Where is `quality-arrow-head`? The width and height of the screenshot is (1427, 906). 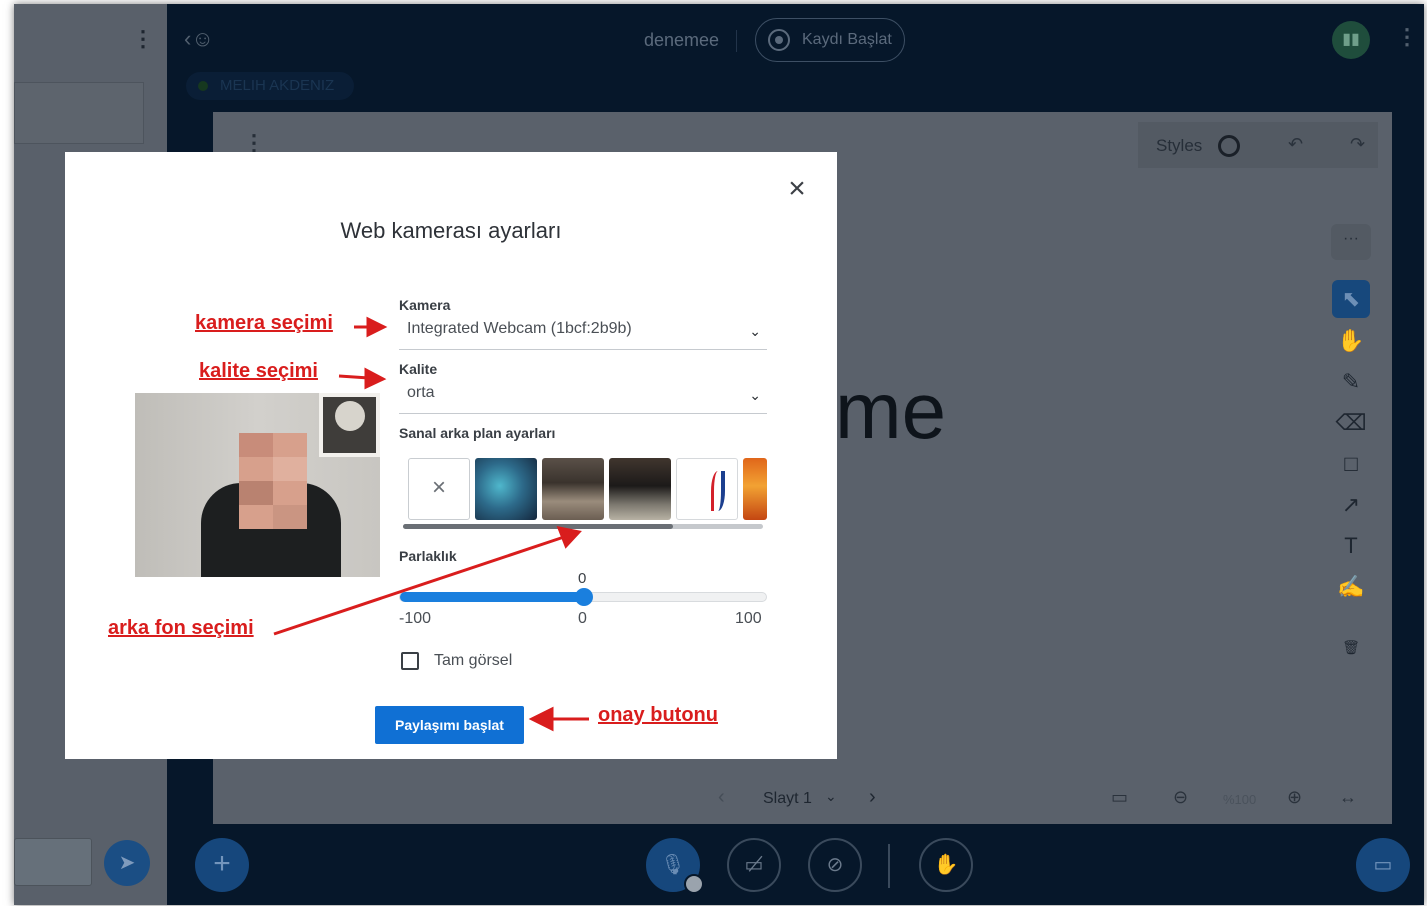 quality-arrow-head is located at coordinates (375, 378).